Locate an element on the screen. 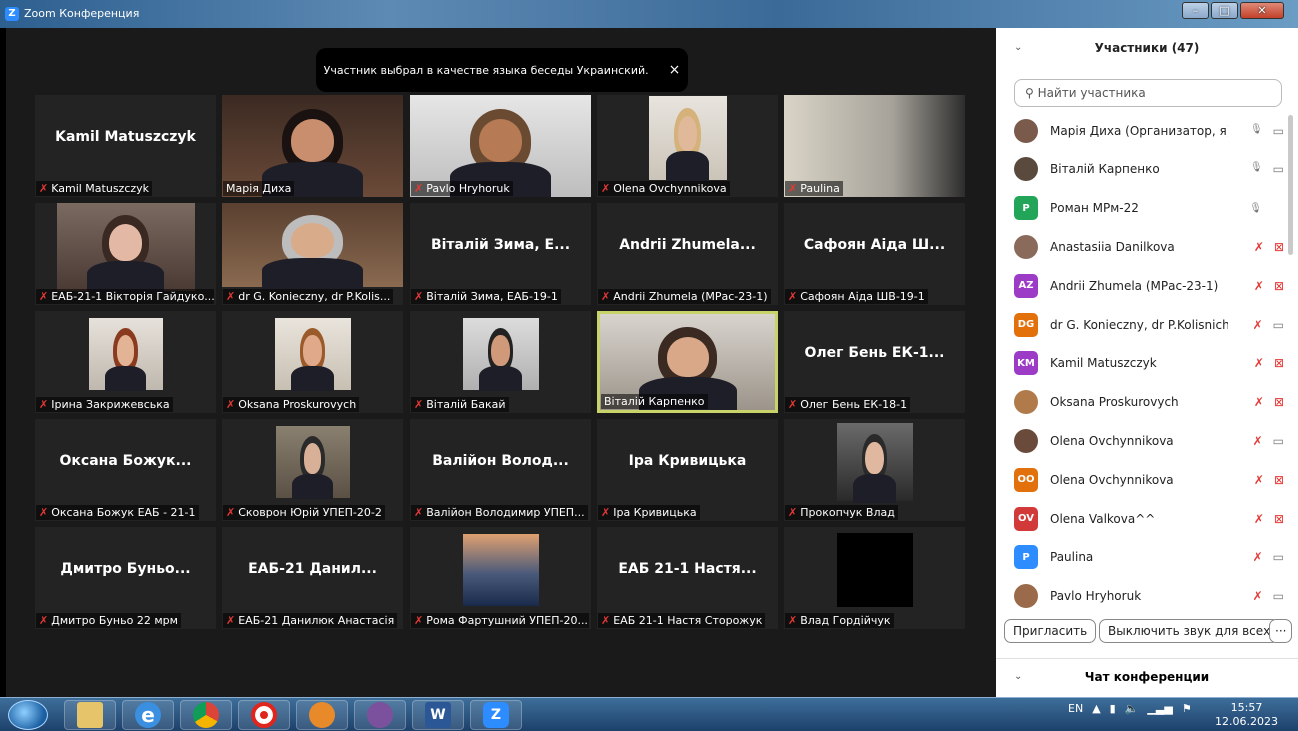  signal-icon: ▁▃▅ is located at coordinates (1159, 708).